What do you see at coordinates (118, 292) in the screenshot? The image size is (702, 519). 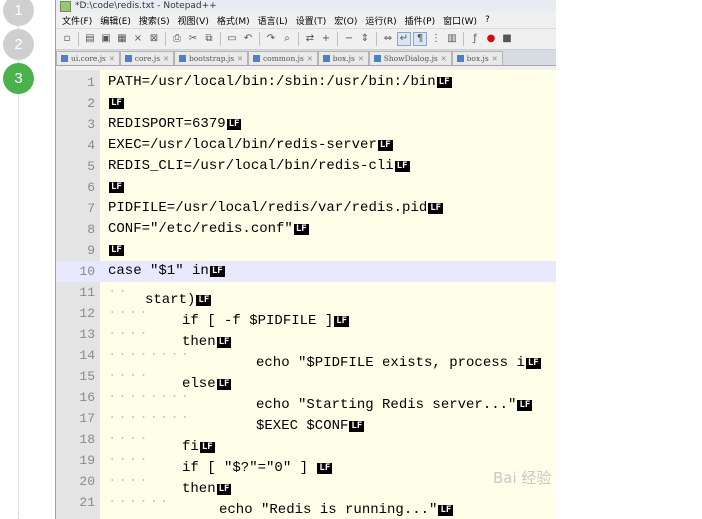 I see `indent-guide: ··` at bounding box center [118, 292].